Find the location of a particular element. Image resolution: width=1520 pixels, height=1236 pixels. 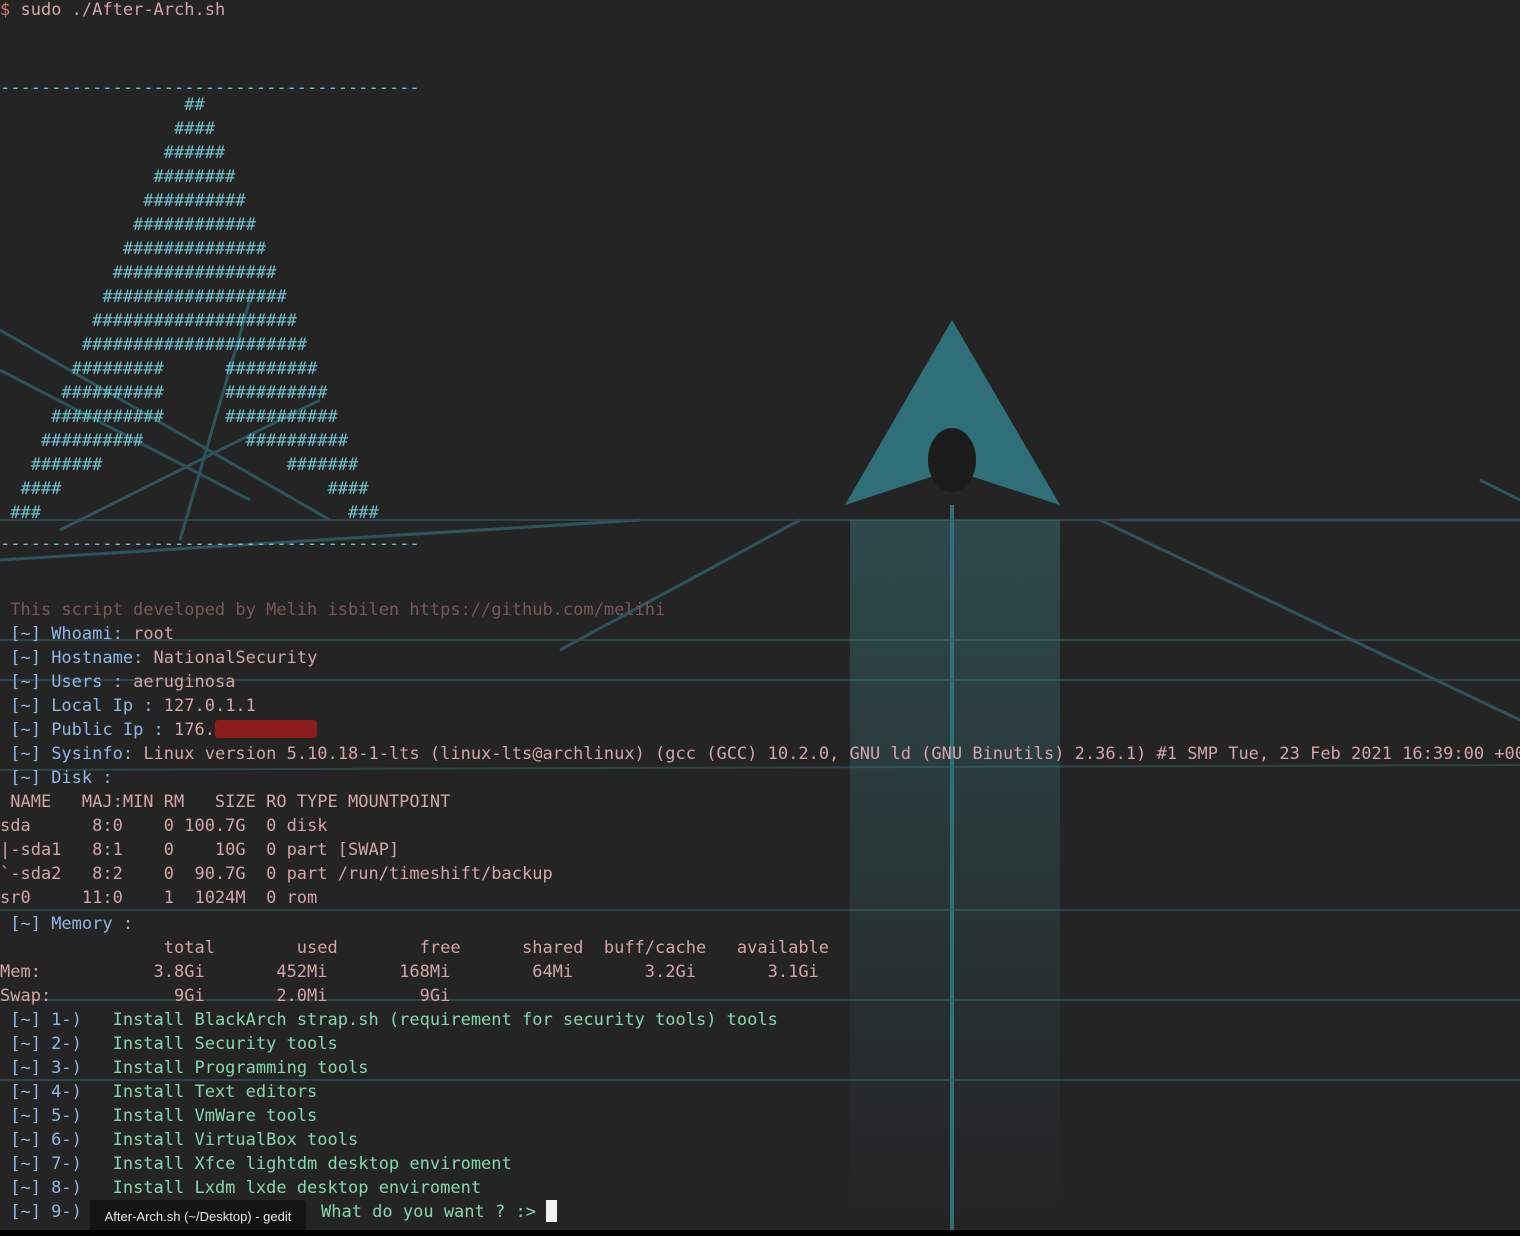

menu-item-number: [~] 1-) is located at coordinates (56, 1020).